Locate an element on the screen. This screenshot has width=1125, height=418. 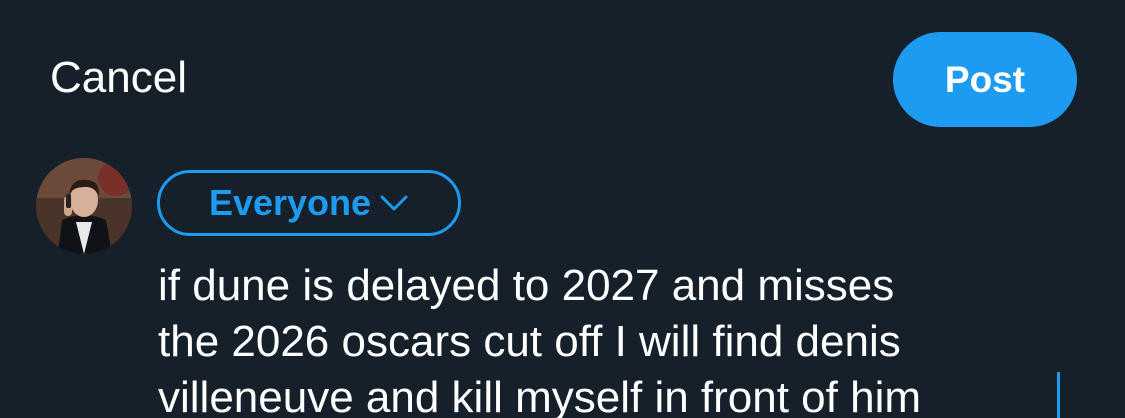
post-button-label: Post is located at coordinates (985, 79).